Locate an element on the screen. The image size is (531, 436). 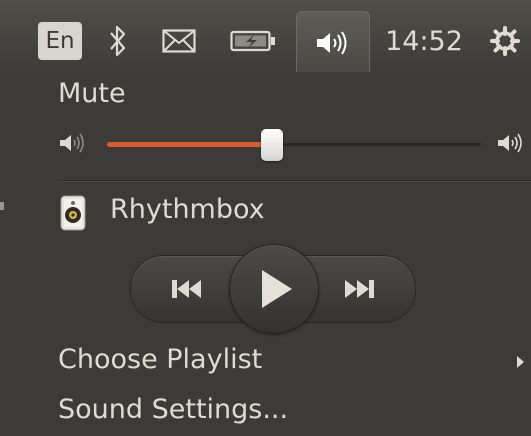
media-transport-controls is located at coordinates (273, 289).